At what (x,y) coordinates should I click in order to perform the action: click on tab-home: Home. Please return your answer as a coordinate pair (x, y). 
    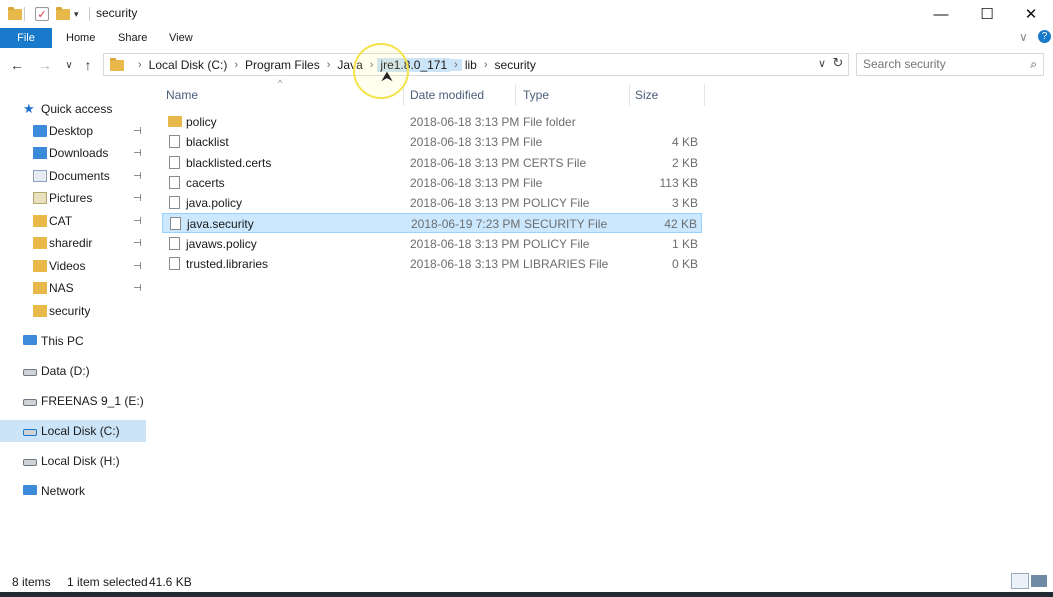
    Looking at the image, I should click on (80, 38).